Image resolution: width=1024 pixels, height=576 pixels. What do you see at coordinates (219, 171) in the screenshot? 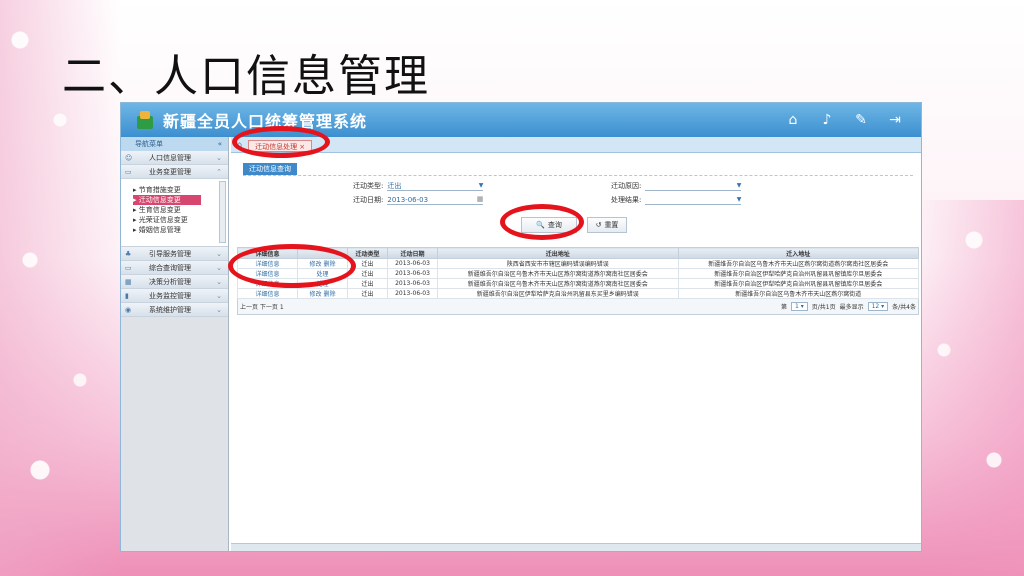
I see `chevron-up-icon: ⌃` at bounding box center [219, 171].